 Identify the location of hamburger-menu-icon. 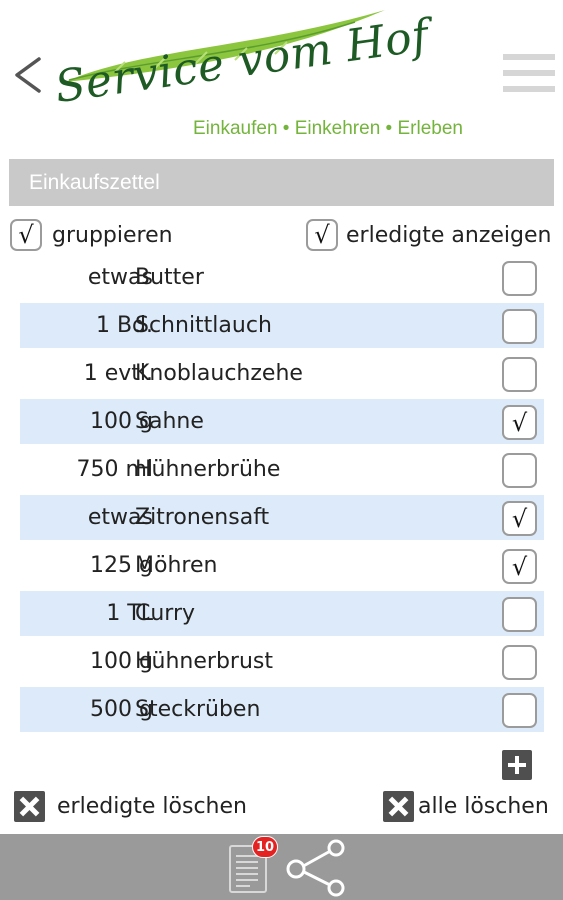
(529, 76).